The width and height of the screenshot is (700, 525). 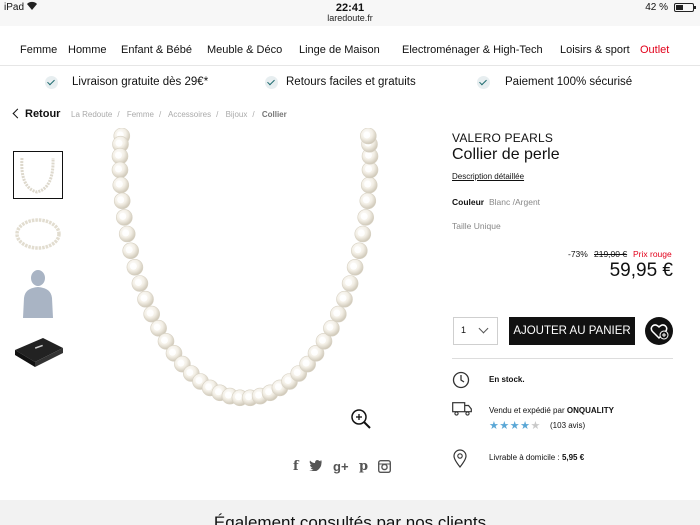 What do you see at coordinates (569, 82) in the screenshot?
I see `reassurance-payment: Paiement 100% sécurisé` at bounding box center [569, 82].